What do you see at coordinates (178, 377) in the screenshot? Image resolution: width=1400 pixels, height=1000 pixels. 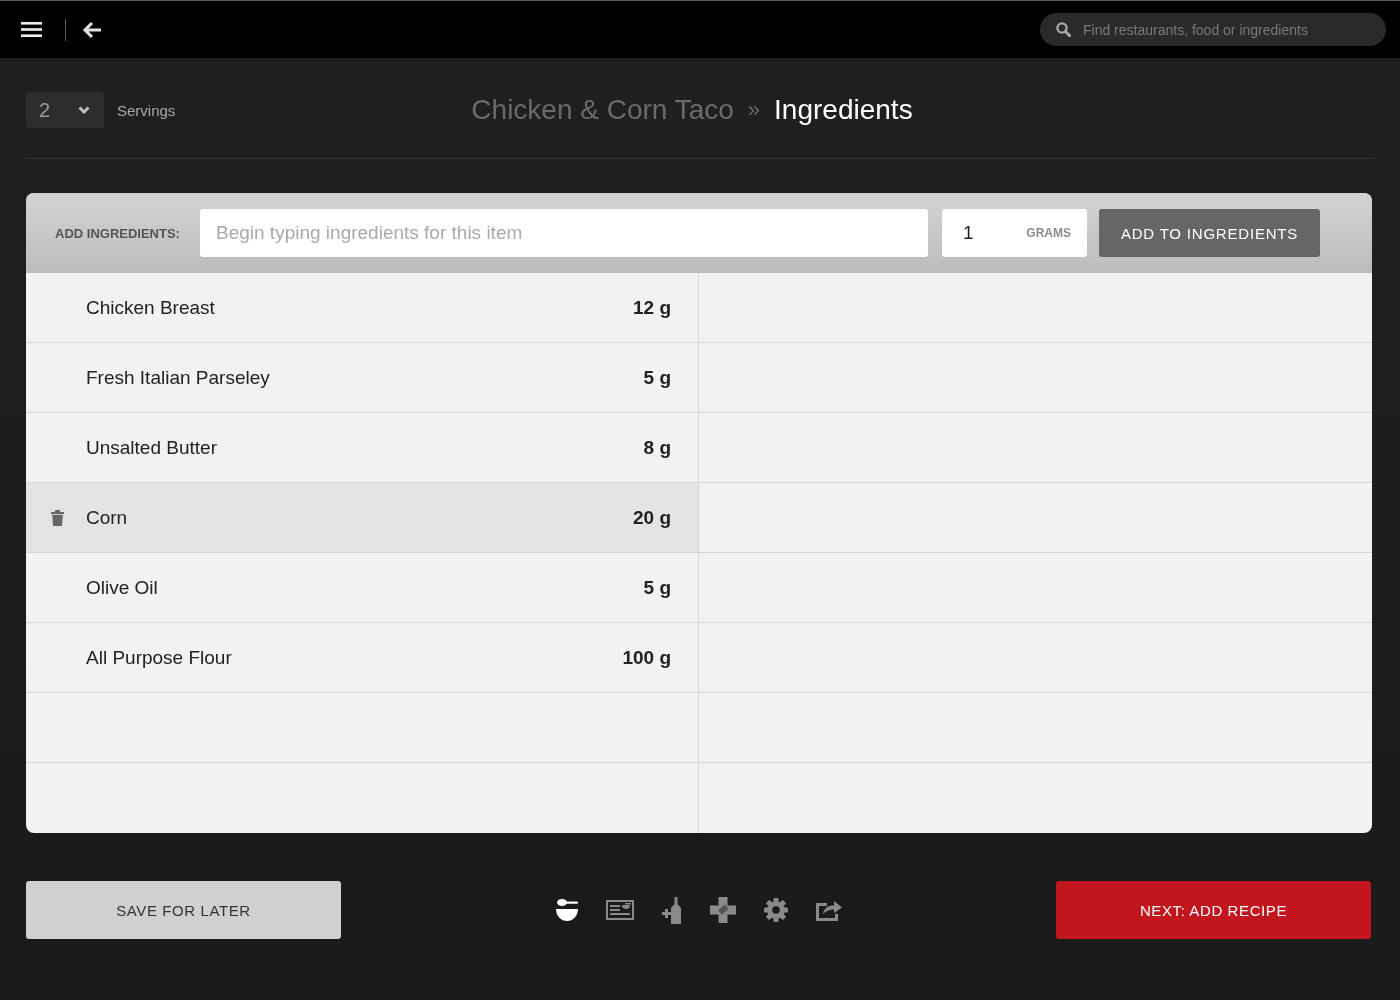 I see `ingredient-name: Fresh Italian Parseley` at bounding box center [178, 377].